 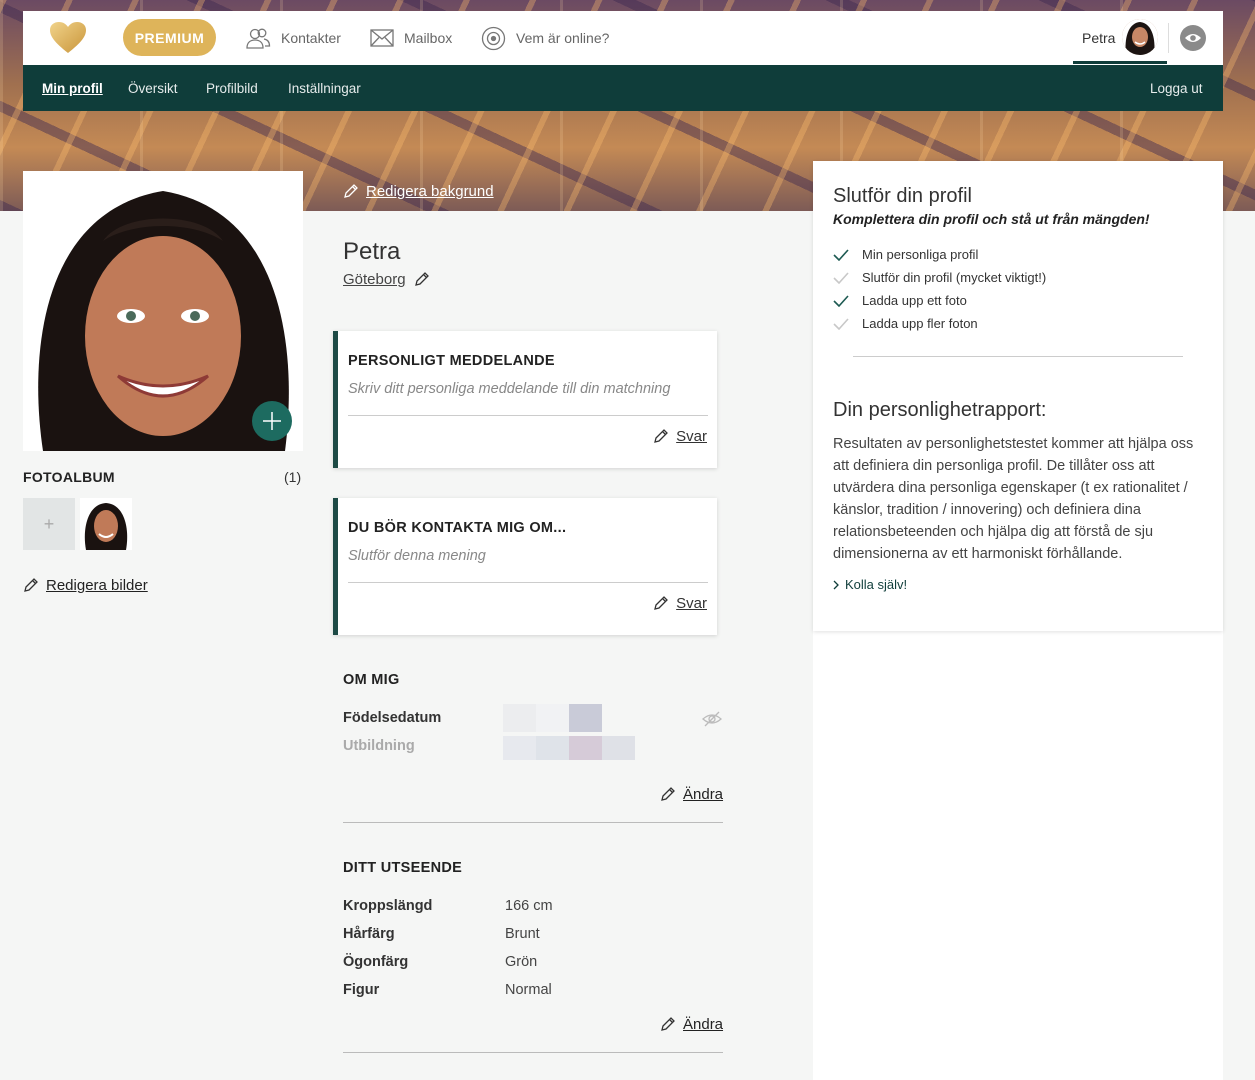 I want to click on about-title: OM MIG, so click(x=371, y=680).